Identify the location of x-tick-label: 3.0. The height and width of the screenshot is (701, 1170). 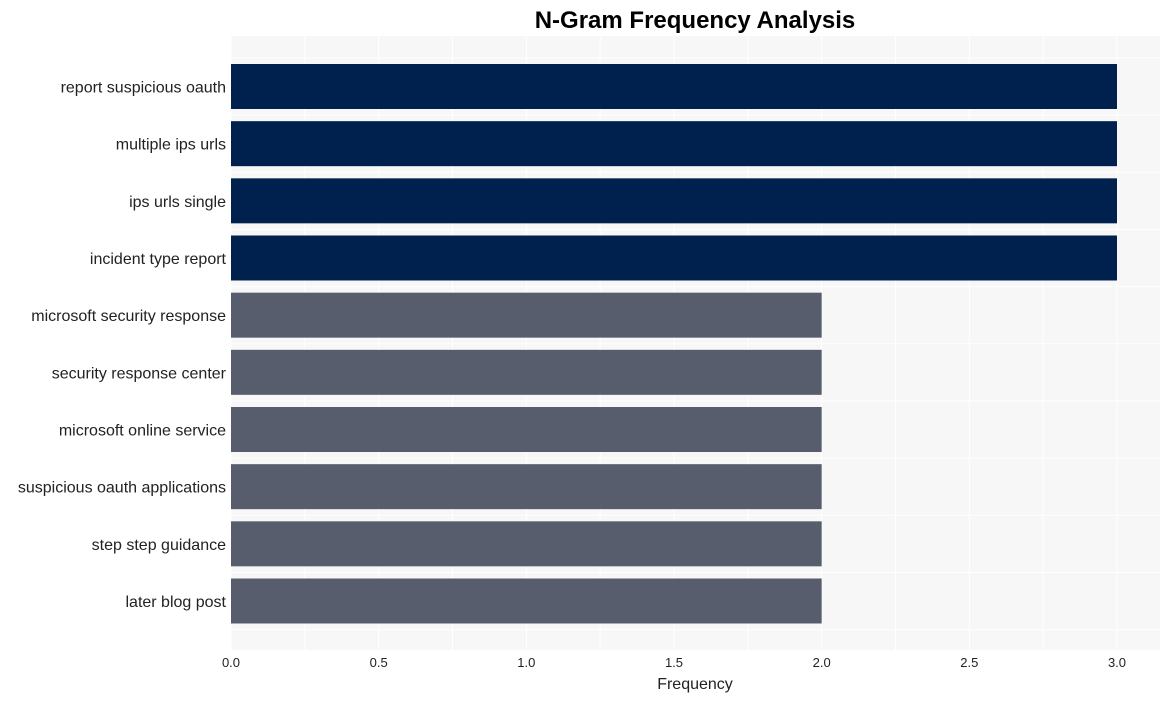
(1117, 662).